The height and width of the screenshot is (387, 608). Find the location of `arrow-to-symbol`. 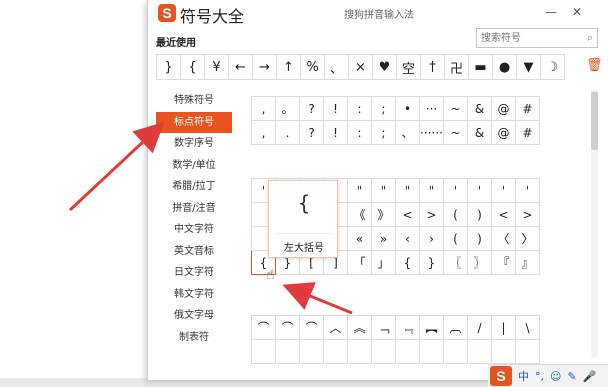

arrow-to-symbol is located at coordinates (317, 298).